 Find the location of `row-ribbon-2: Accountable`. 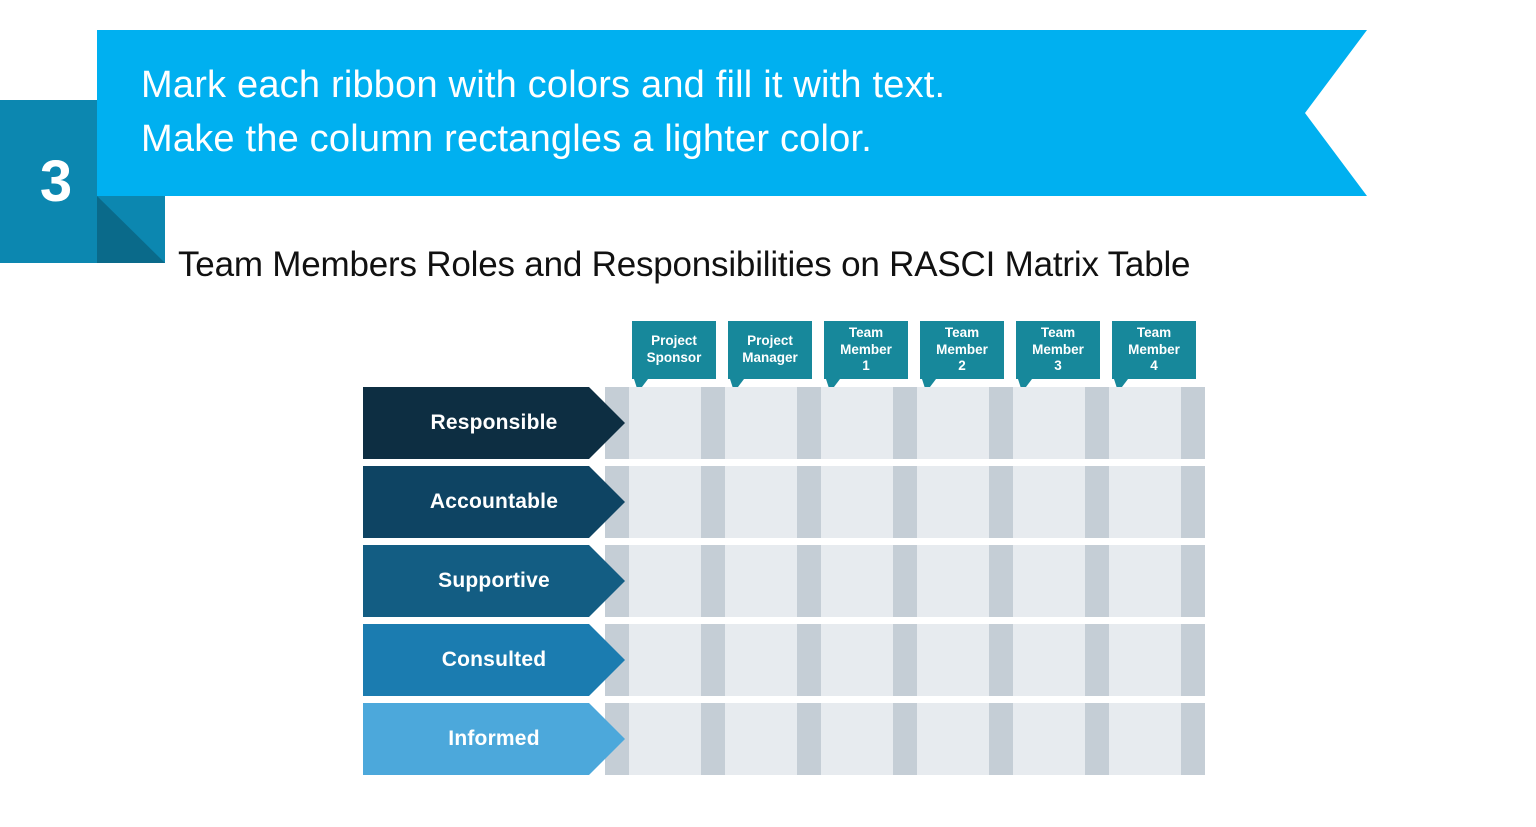

row-ribbon-2: Accountable is located at coordinates (494, 502).